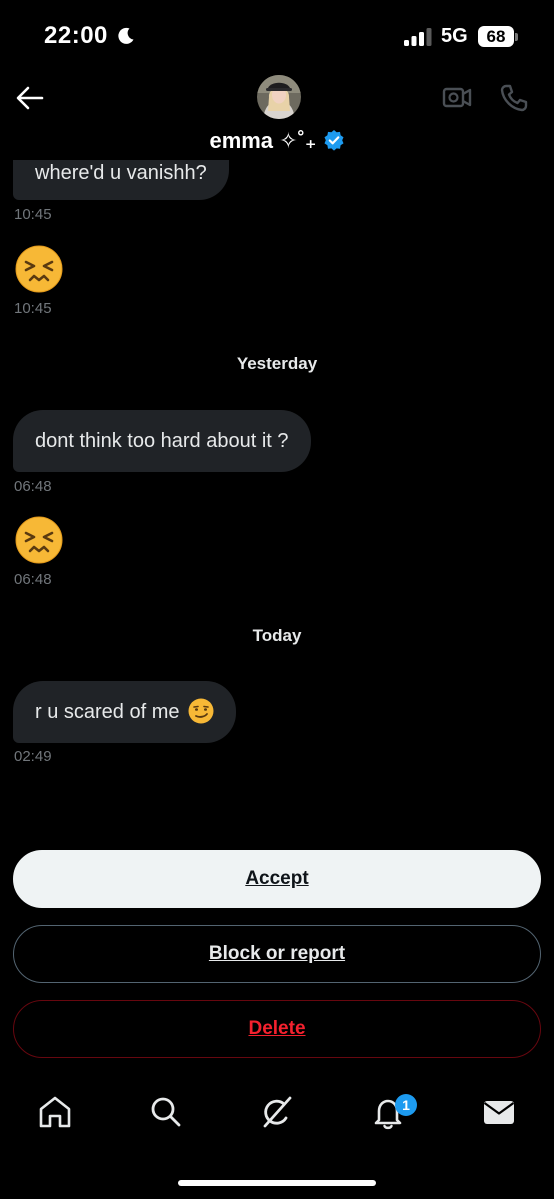 Image resolution: width=554 pixels, height=1199 pixels. What do you see at coordinates (406, 1105) in the screenshot?
I see `notification-badge: 1` at bounding box center [406, 1105].